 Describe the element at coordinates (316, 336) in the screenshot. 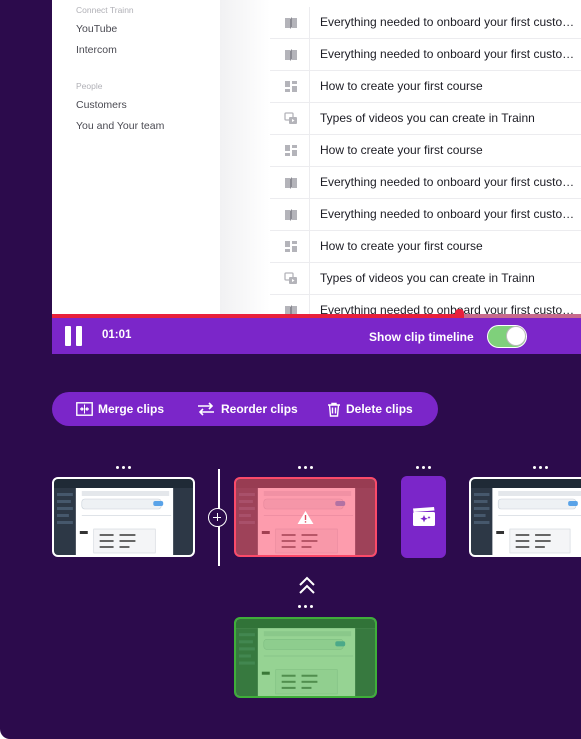

I see `player-controls: 01:01 Show clip timeline` at that location.